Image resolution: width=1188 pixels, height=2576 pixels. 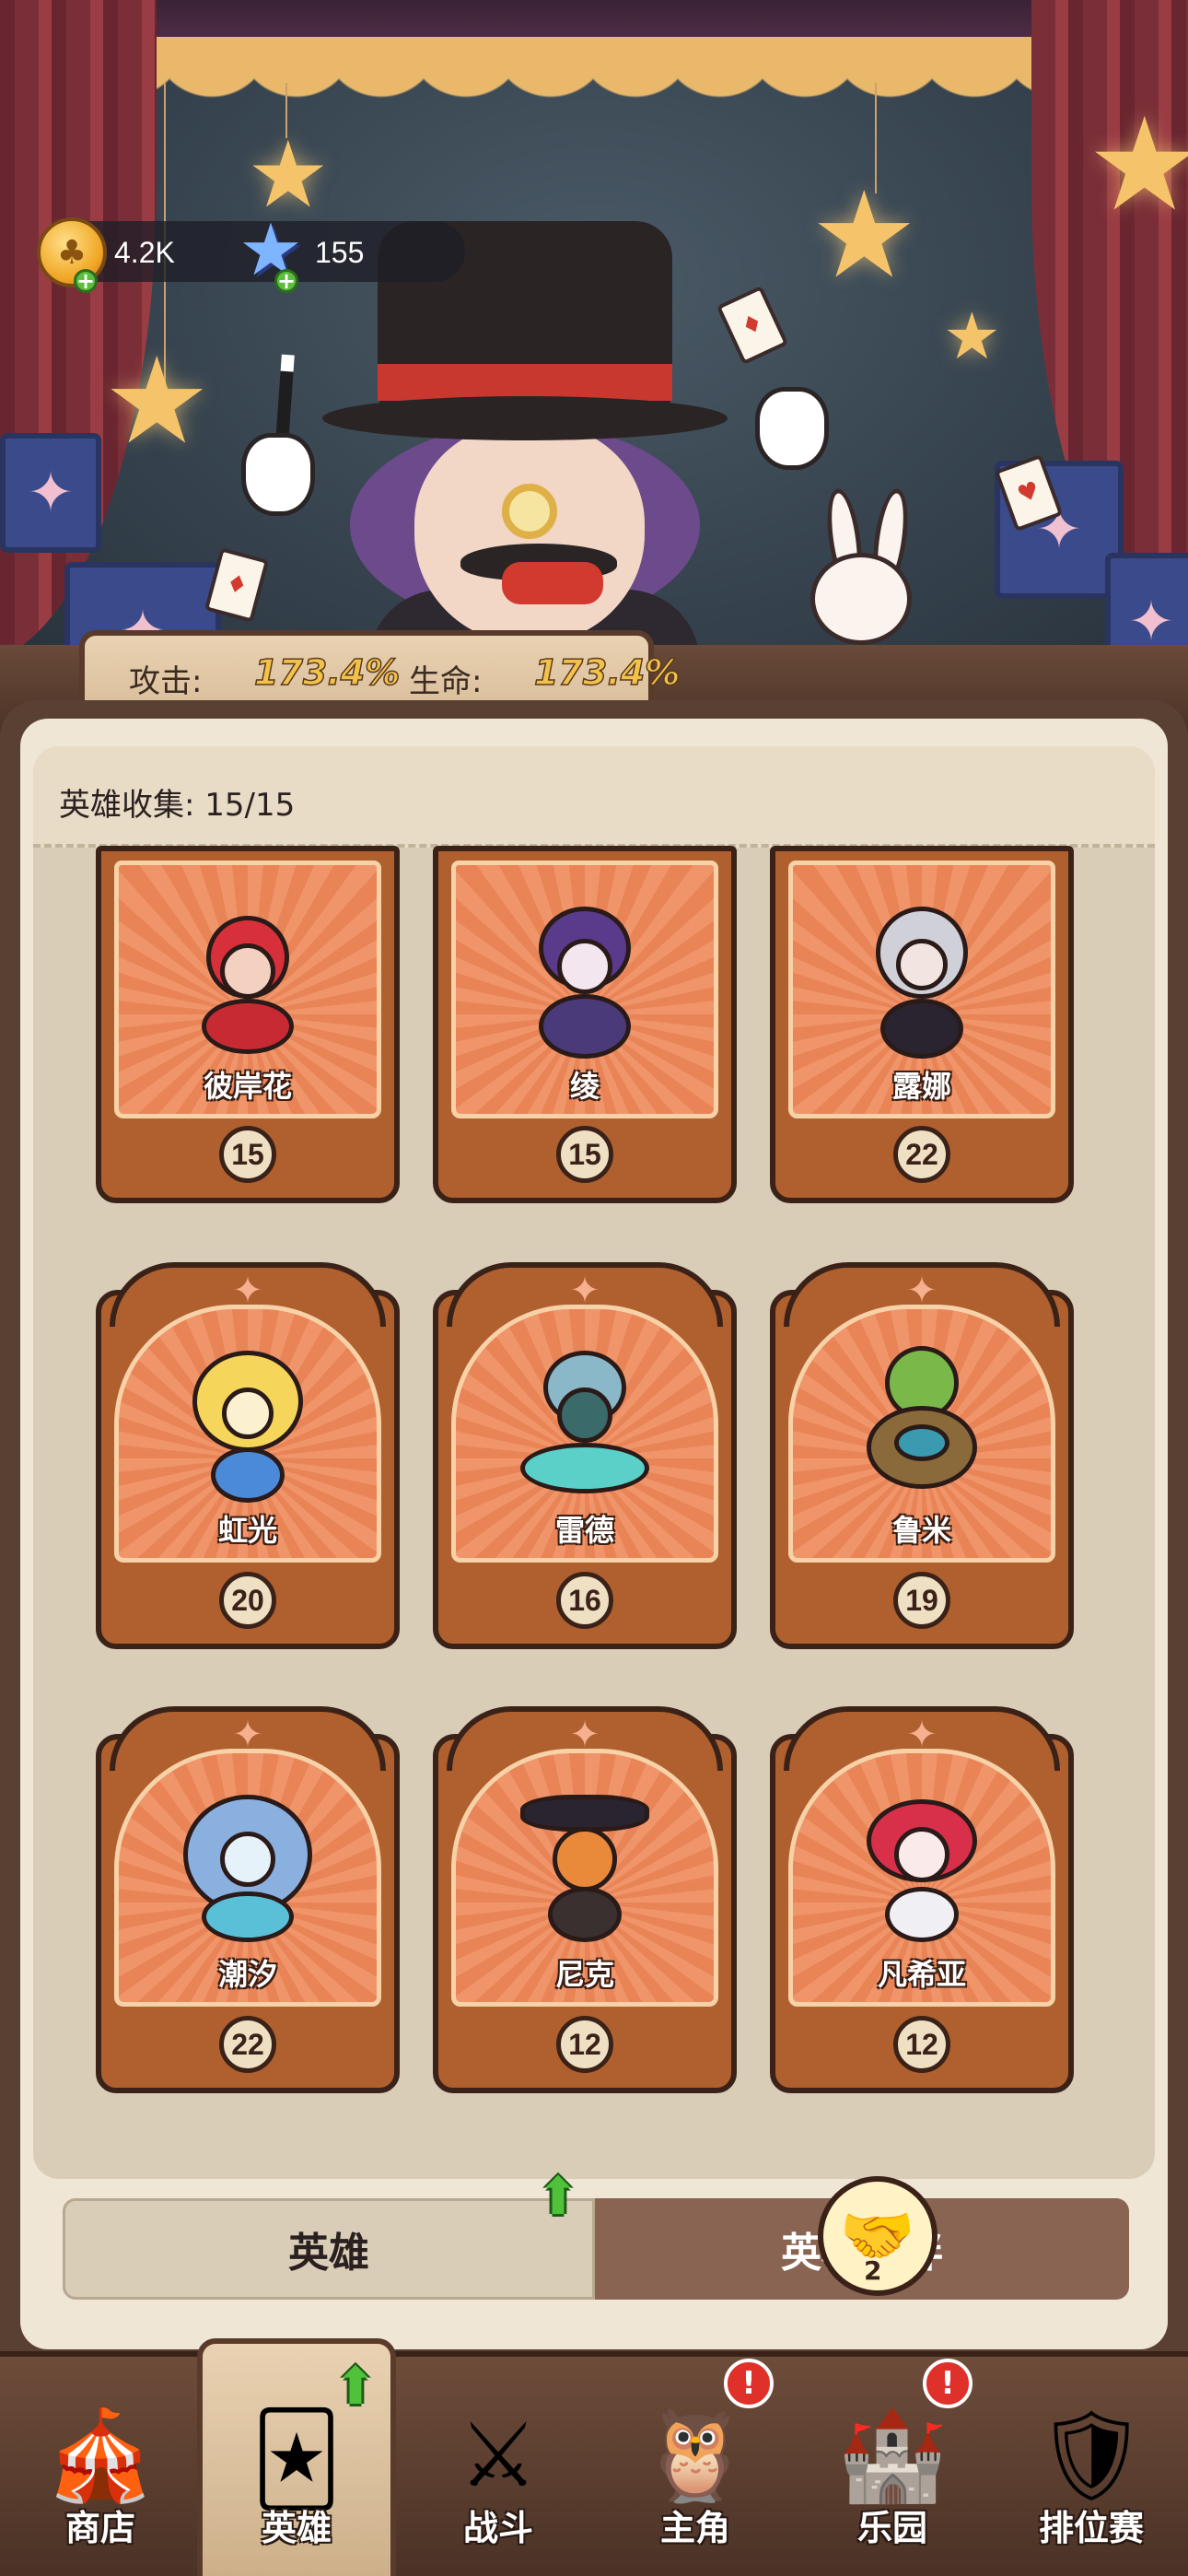 What do you see at coordinates (100, 2455) in the screenshot?
I see `circus-tent-icon: 🎪` at bounding box center [100, 2455].